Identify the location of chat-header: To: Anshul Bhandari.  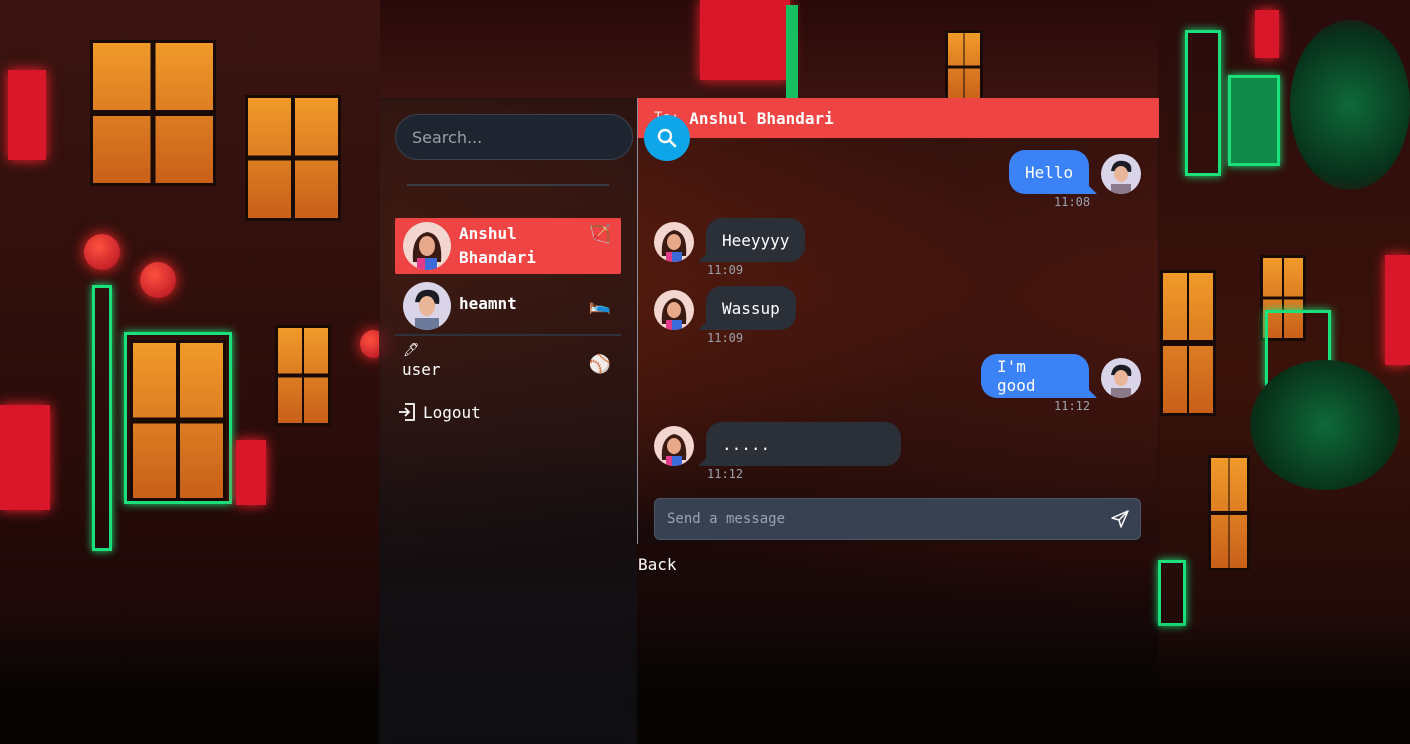
(898, 118).